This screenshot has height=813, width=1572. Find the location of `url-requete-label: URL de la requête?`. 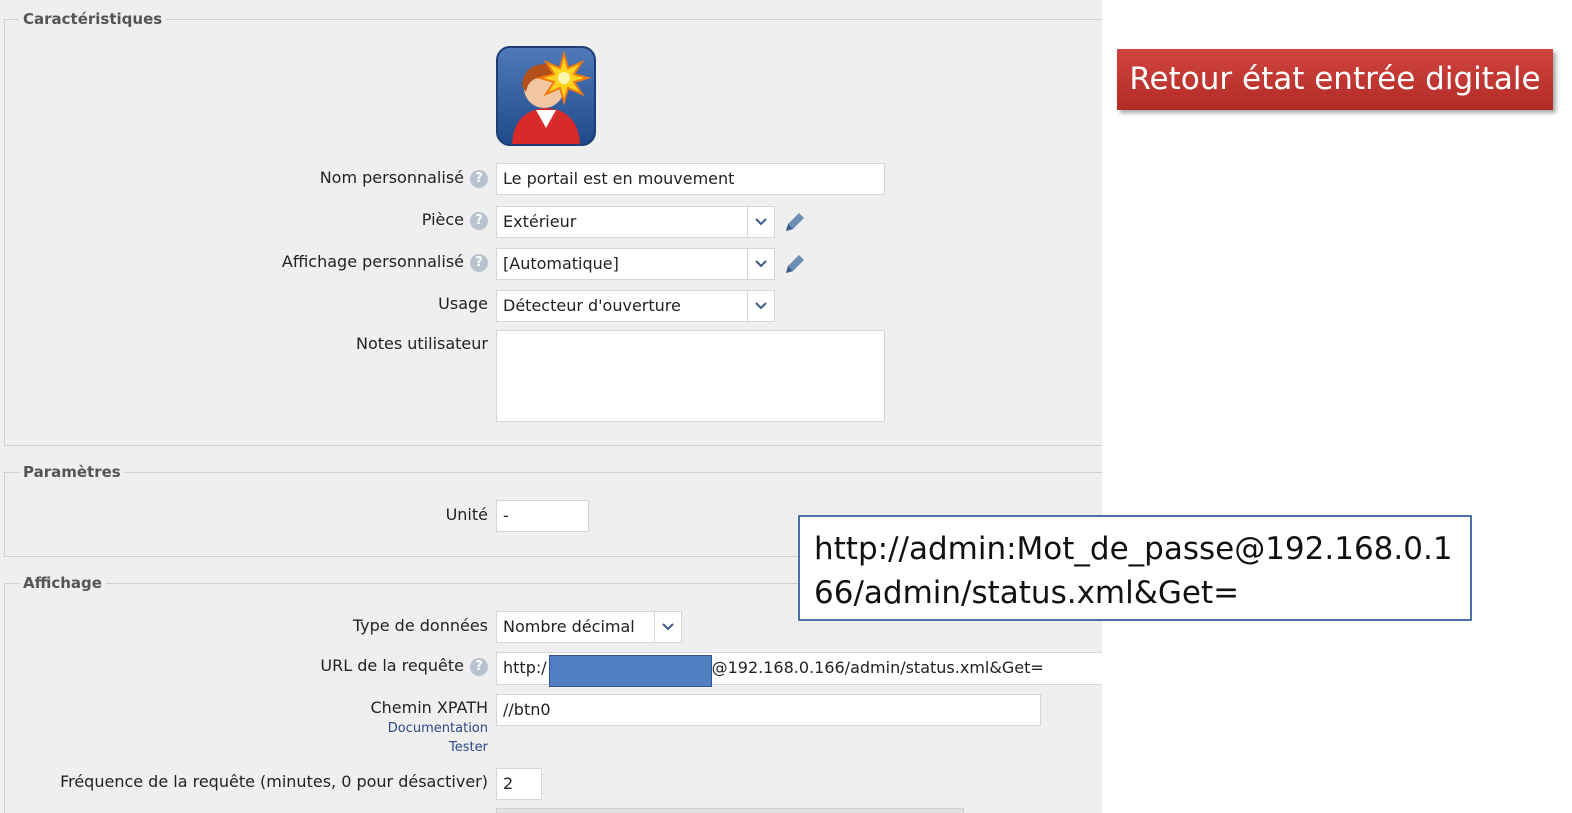

url-requete-label: URL de la requête? is located at coordinates (404, 666).